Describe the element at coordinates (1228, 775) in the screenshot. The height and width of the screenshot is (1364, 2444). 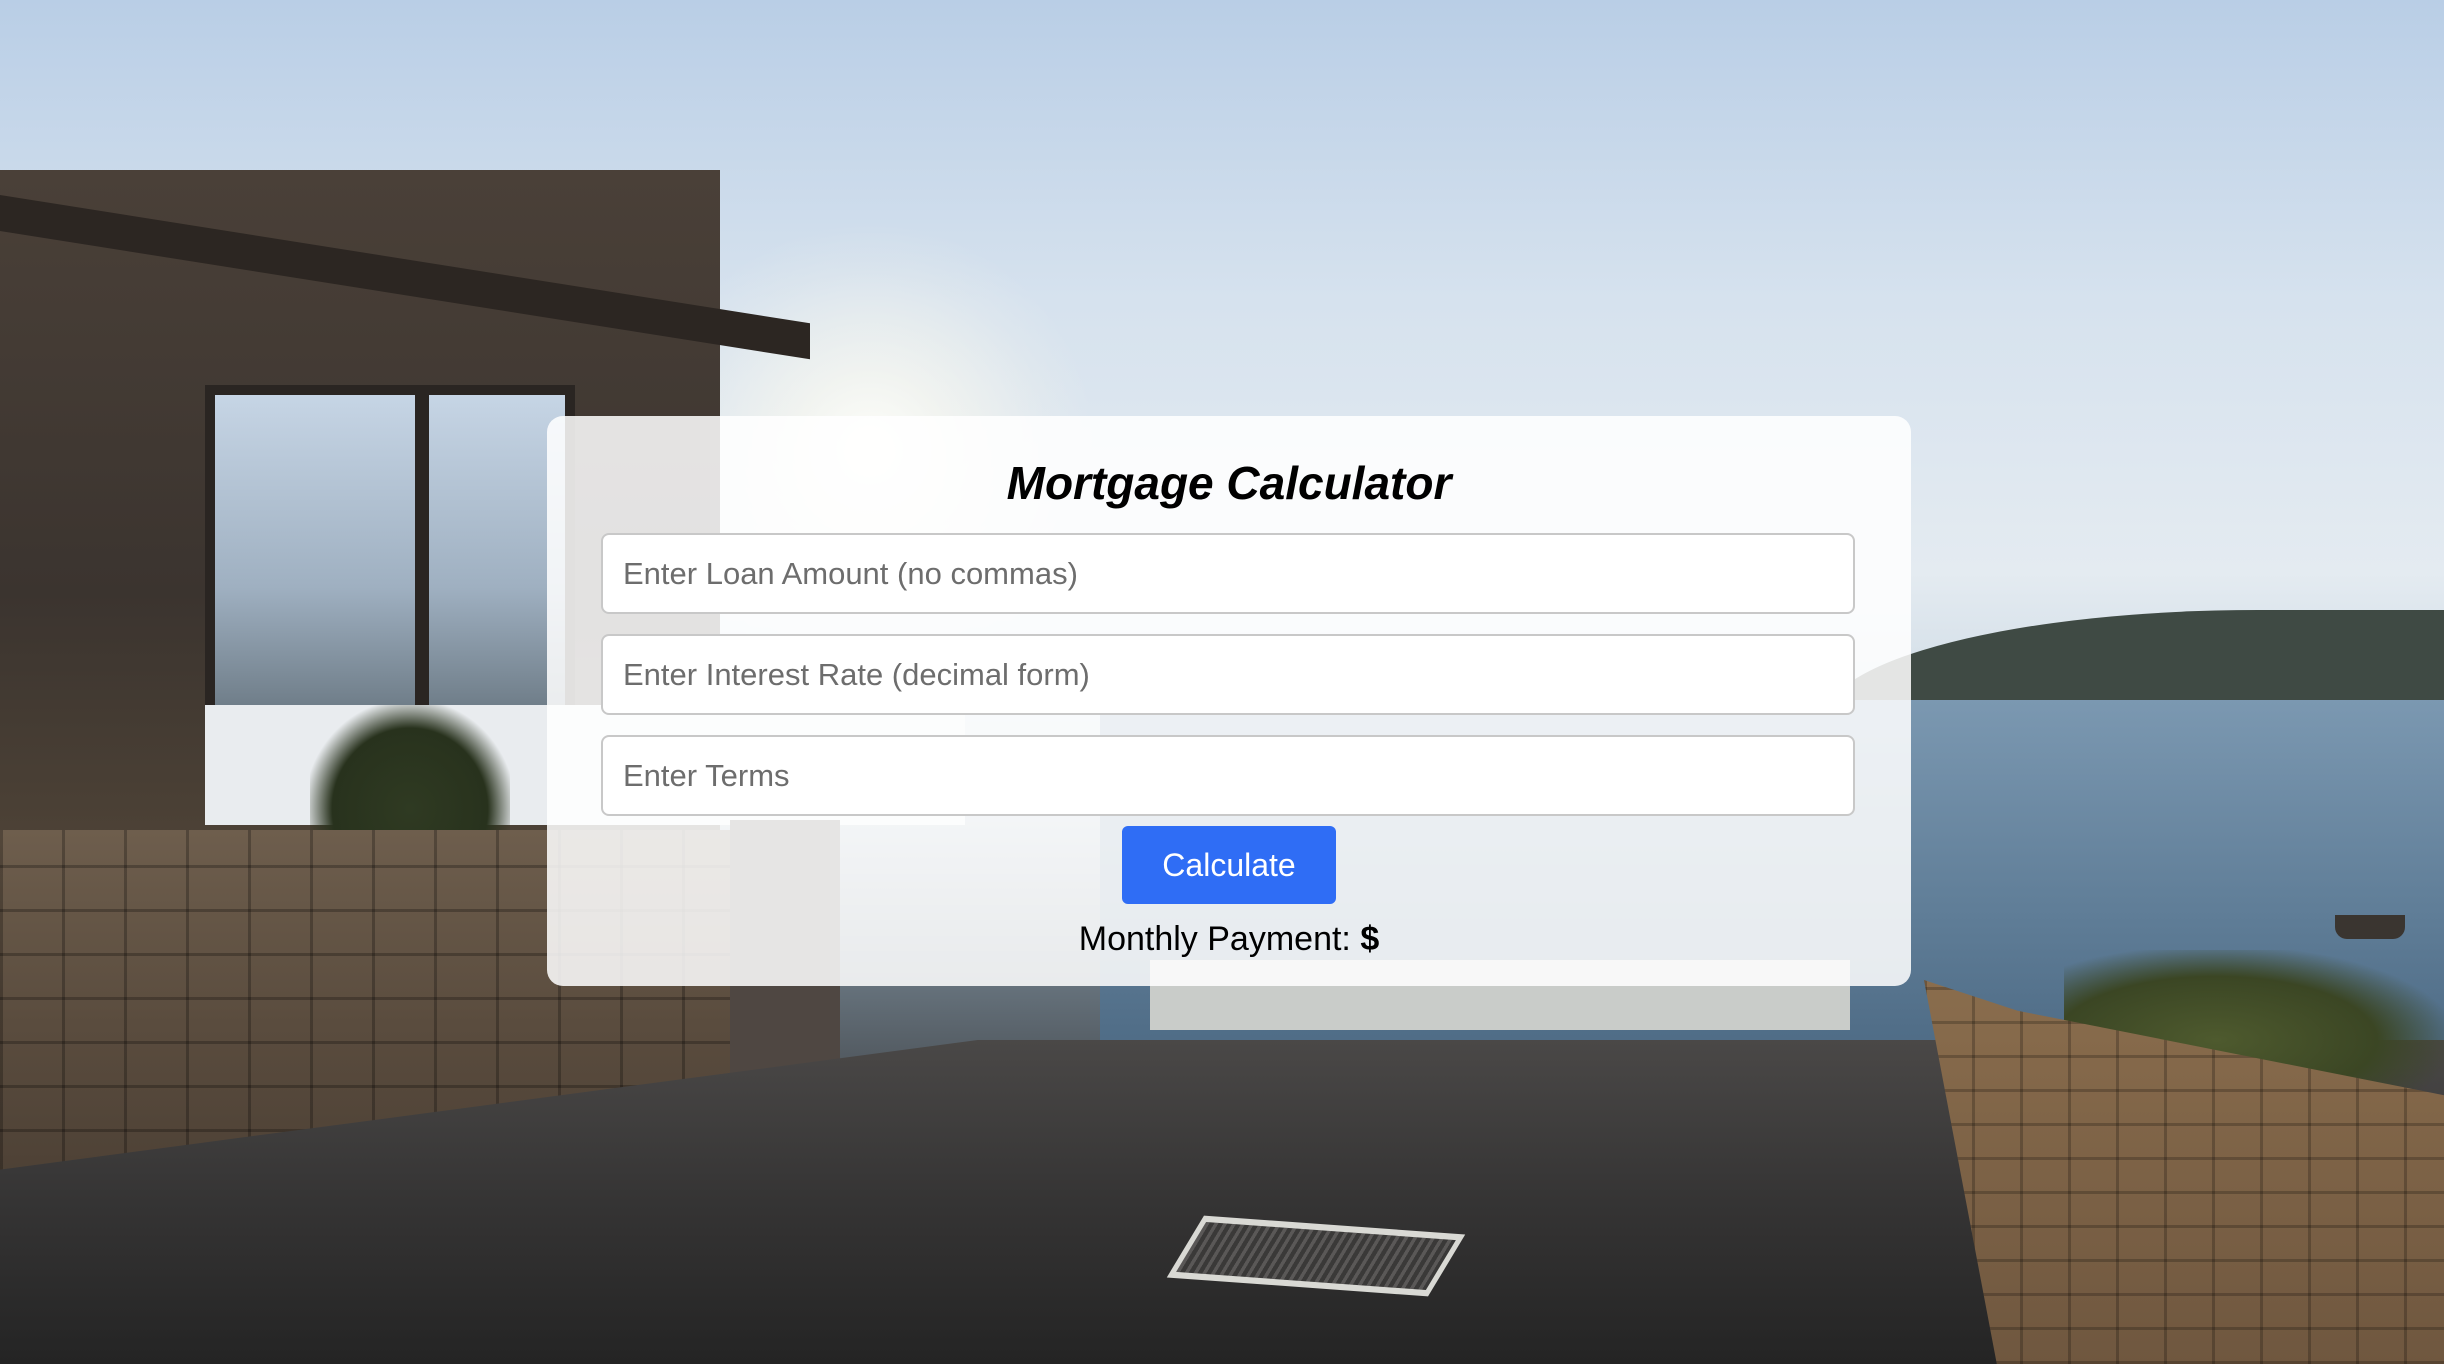
I see `terms-input` at that location.